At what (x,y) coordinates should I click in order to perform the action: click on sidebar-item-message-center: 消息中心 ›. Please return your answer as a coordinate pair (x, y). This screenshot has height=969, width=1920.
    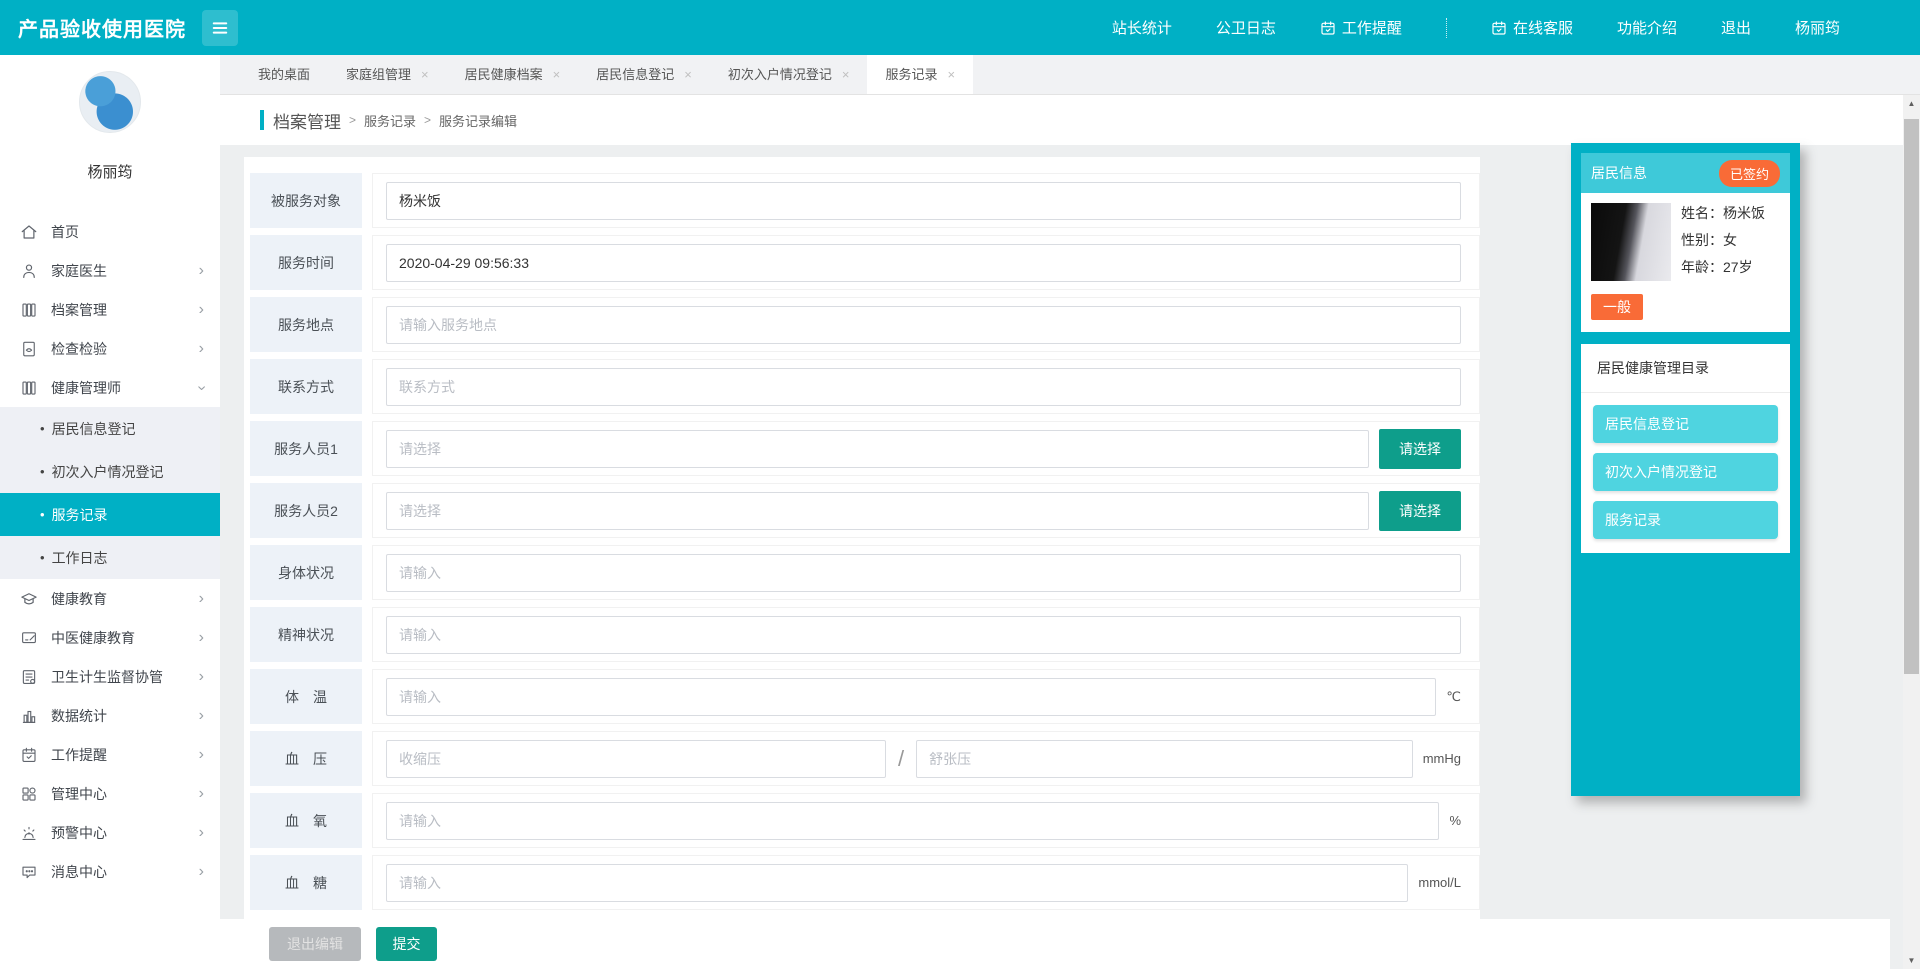
    Looking at the image, I should click on (110, 871).